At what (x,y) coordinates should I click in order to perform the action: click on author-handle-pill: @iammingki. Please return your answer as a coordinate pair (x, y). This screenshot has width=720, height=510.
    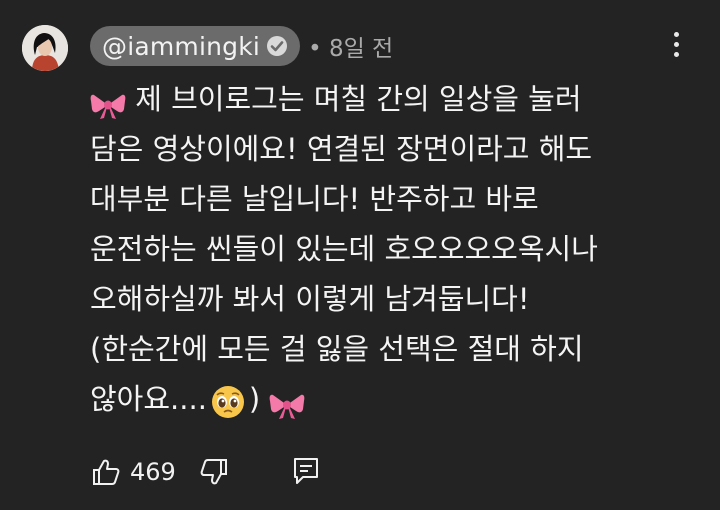
    Looking at the image, I should click on (195, 46).